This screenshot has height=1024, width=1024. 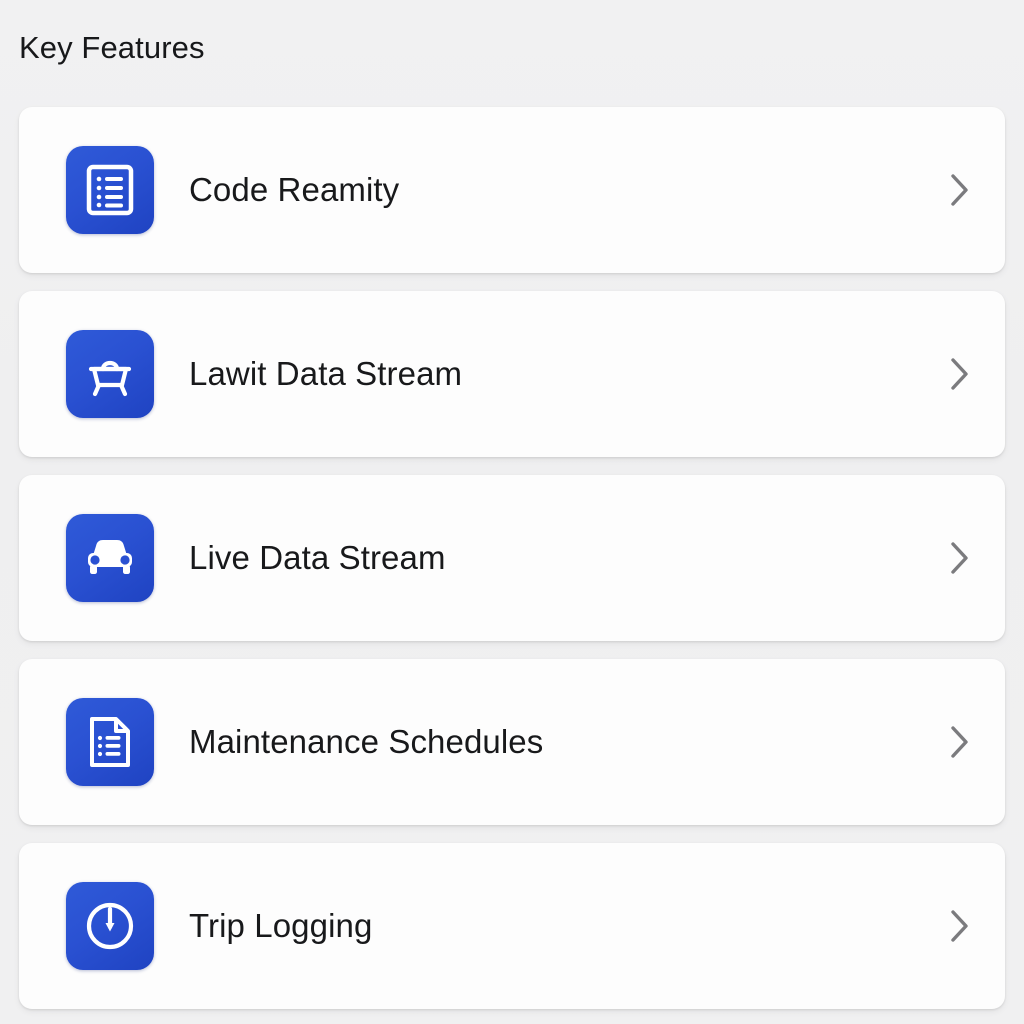 I want to click on feature-label: Code Reamity, so click(x=566, y=190).